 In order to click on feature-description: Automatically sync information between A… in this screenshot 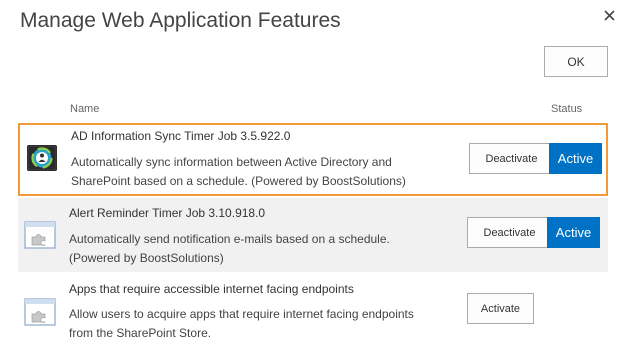, I will do `click(238, 171)`.